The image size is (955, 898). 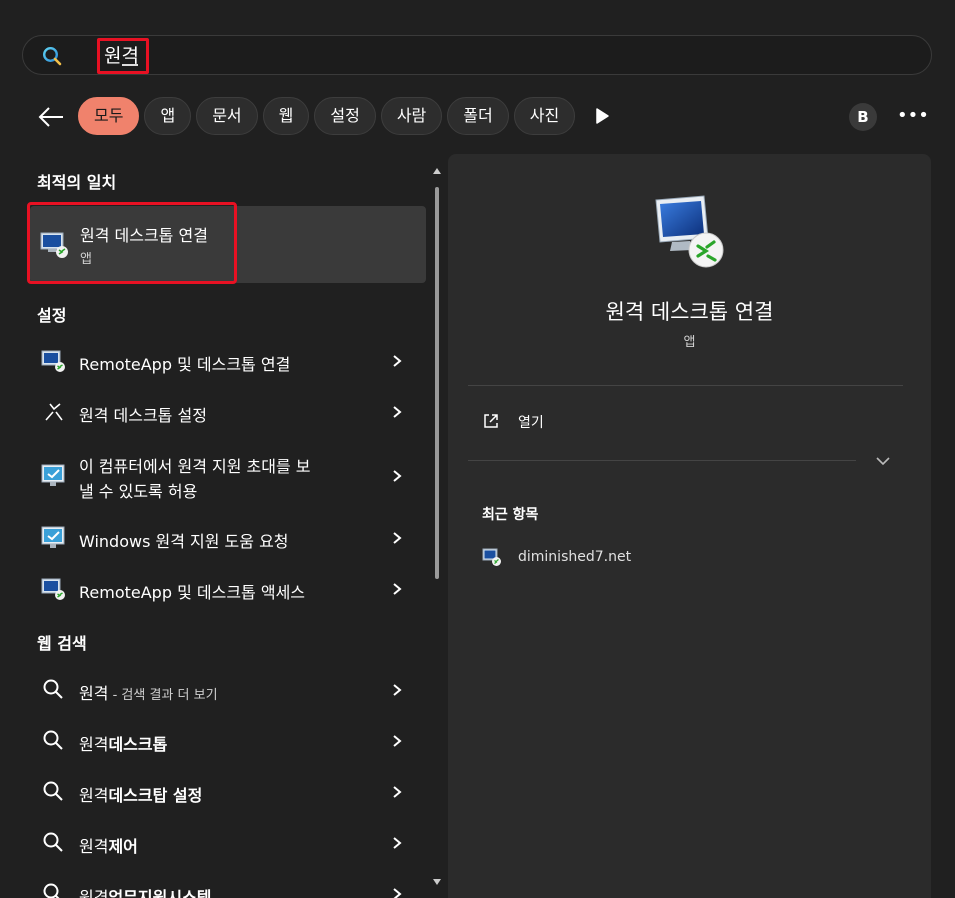 What do you see at coordinates (138, 491) in the screenshot?
I see `settings-item-label-line2: 낼 수 있도록 허용` at bounding box center [138, 491].